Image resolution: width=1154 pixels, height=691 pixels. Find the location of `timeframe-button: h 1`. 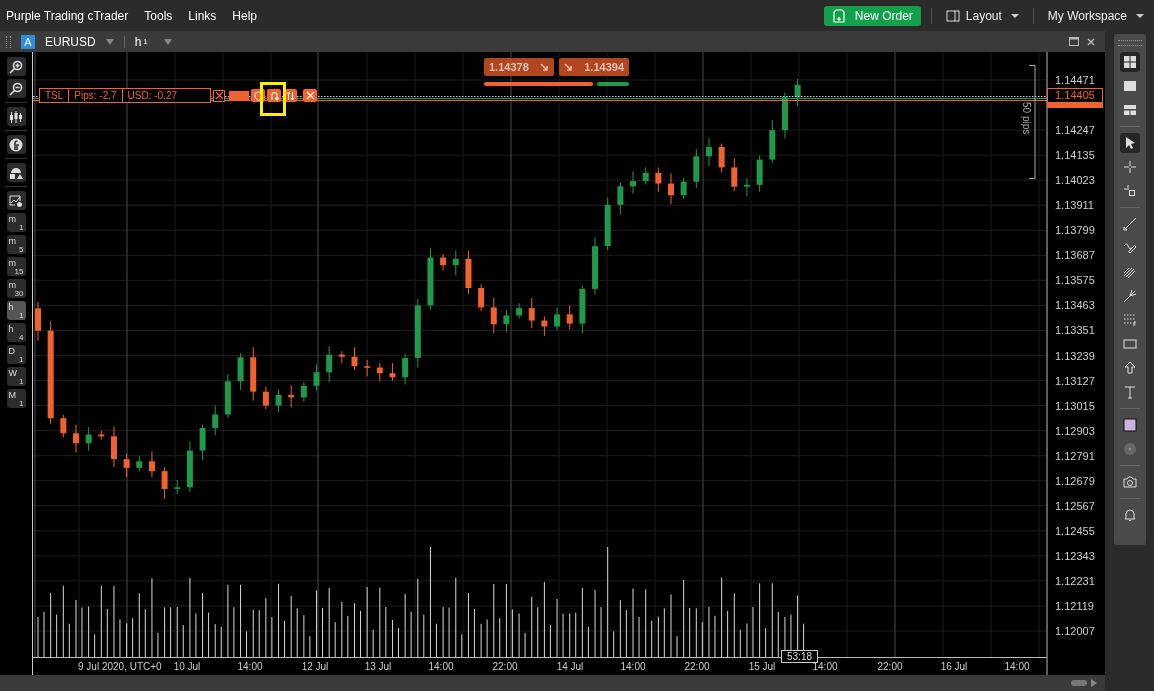

timeframe-button: h 1 is located at coordinates (16, 310).